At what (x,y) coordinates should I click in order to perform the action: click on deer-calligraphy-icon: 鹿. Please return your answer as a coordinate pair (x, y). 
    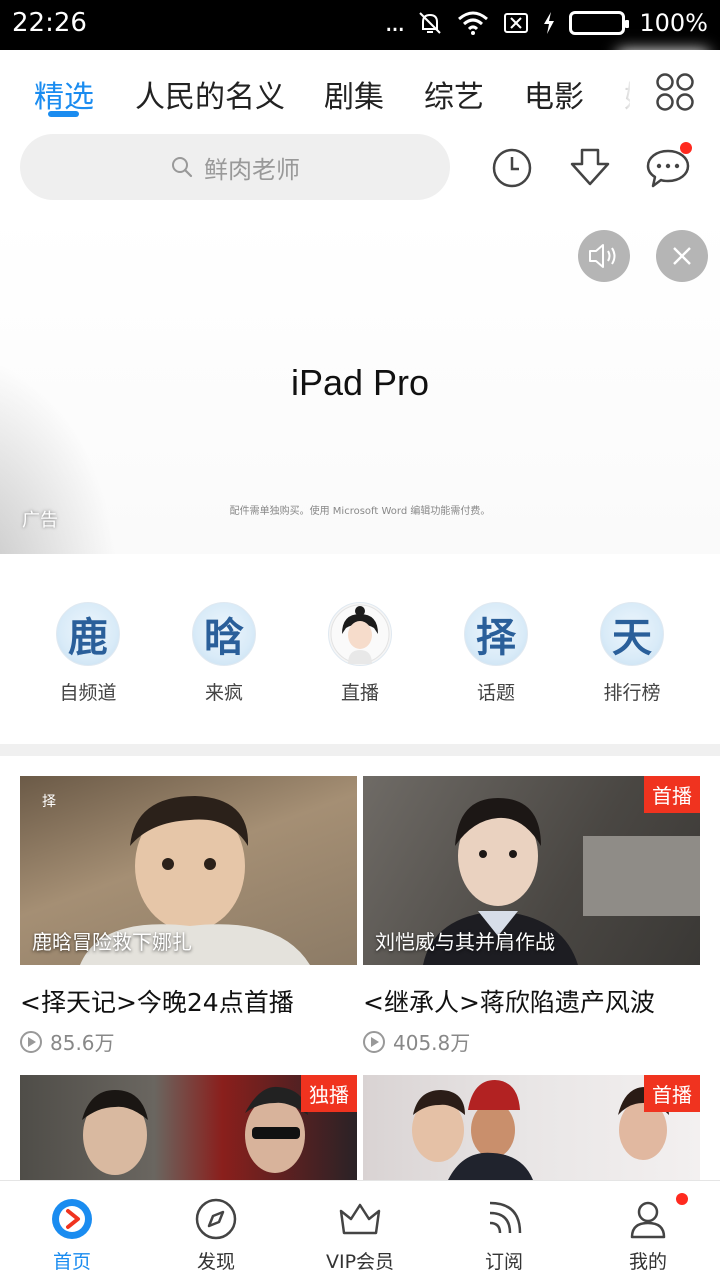
    Looking at the image, I should click on (88, 634).